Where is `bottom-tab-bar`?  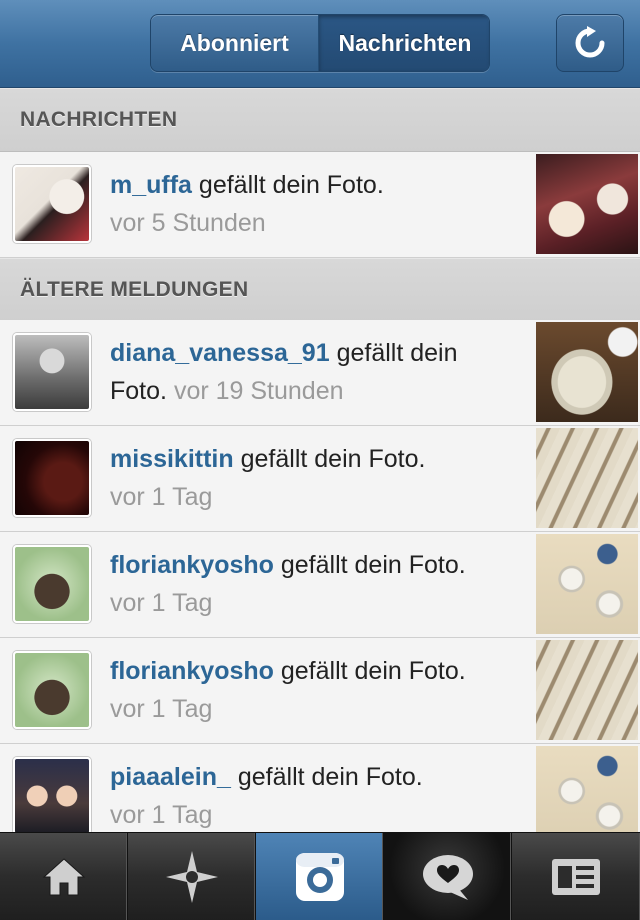
bottom-tab-bar is located at coordinates (320, 876).